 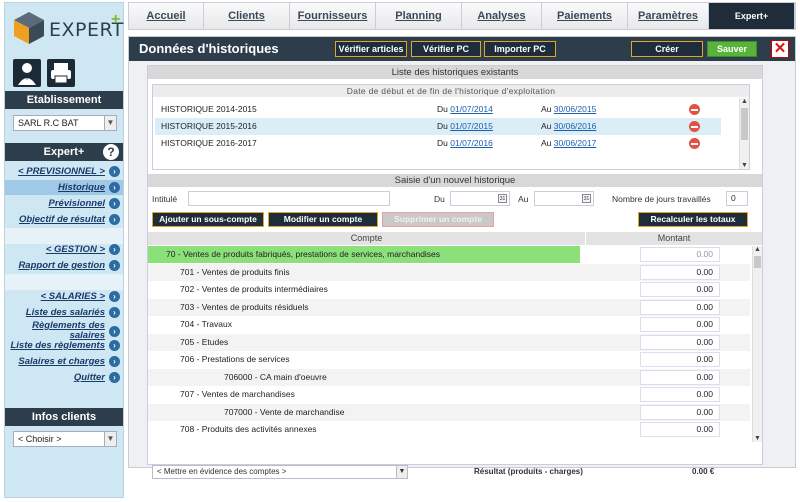 What do you see at coordinates (64, 219) in the screenshot?
I see `menu-objectif-resultat: Objectif de résultat ›` at bounding box center [64, 219].